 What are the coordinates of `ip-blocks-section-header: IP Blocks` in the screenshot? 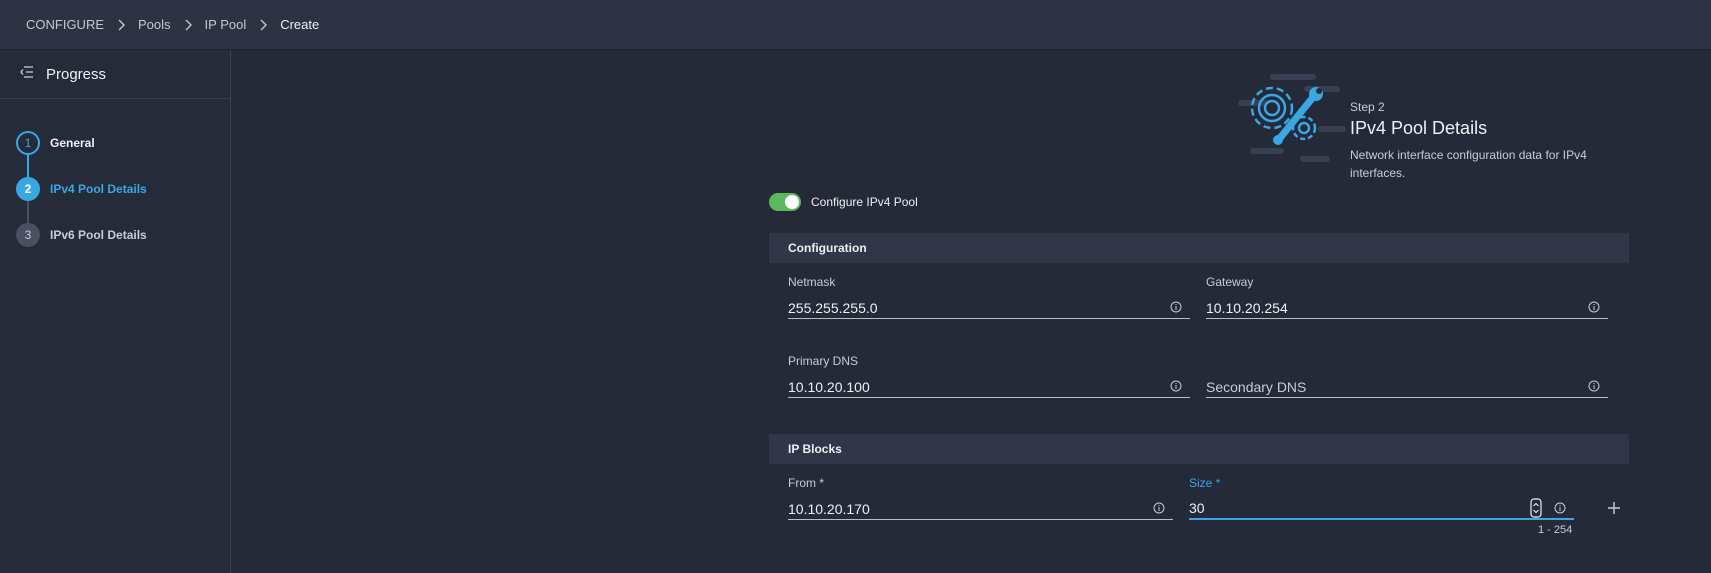 It's located at (1199, 449).